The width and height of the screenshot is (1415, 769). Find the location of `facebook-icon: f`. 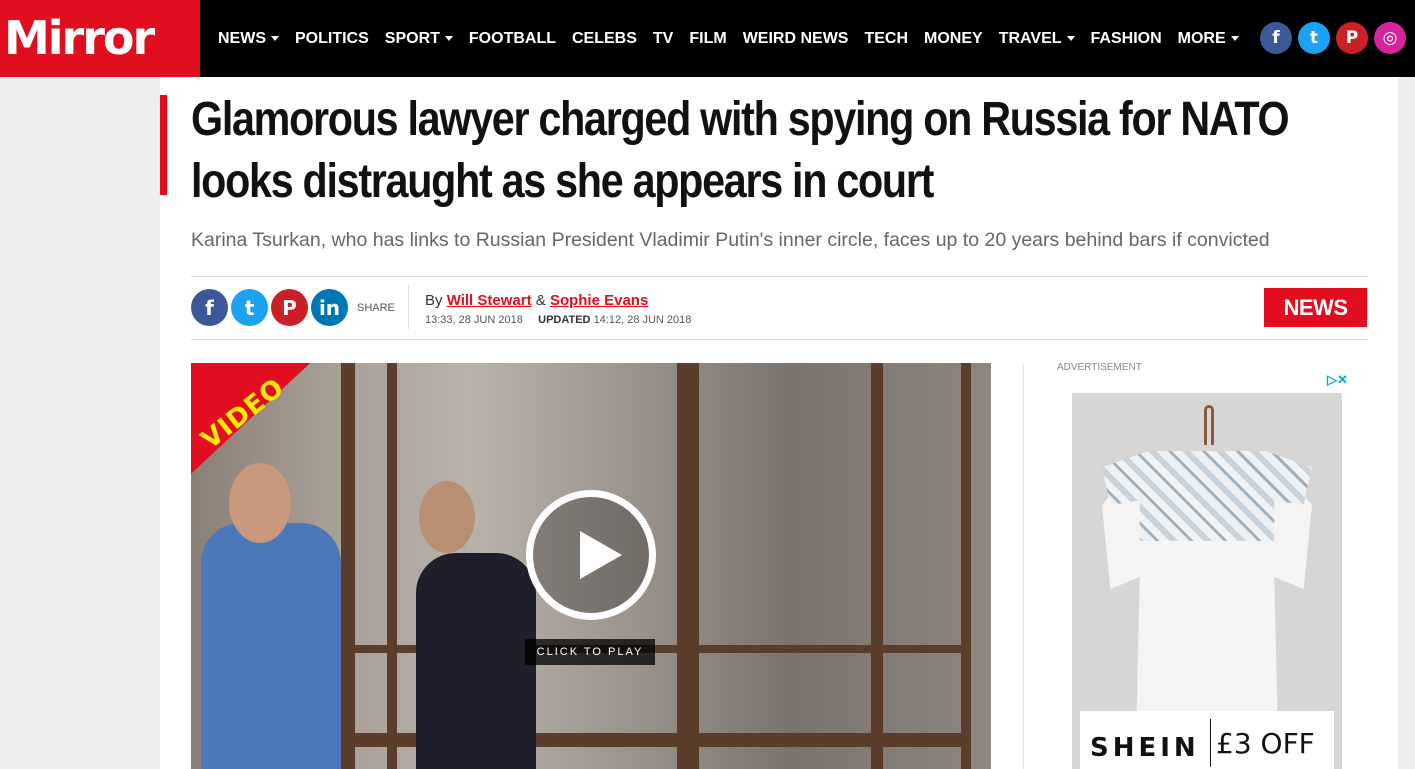

facebook-icon: f is located at coordinates (1276, 38).